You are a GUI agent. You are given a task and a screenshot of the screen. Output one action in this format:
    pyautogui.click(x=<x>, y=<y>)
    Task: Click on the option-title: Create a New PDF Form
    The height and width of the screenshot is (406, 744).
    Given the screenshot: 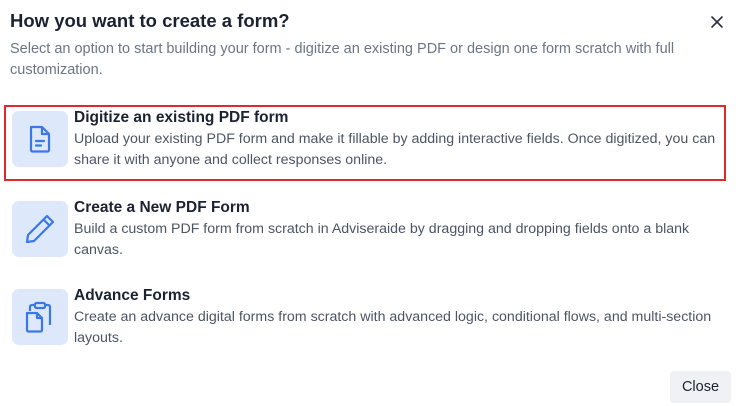 What is the action you would take?
    pyautogui.click(x=162, y=207)
    